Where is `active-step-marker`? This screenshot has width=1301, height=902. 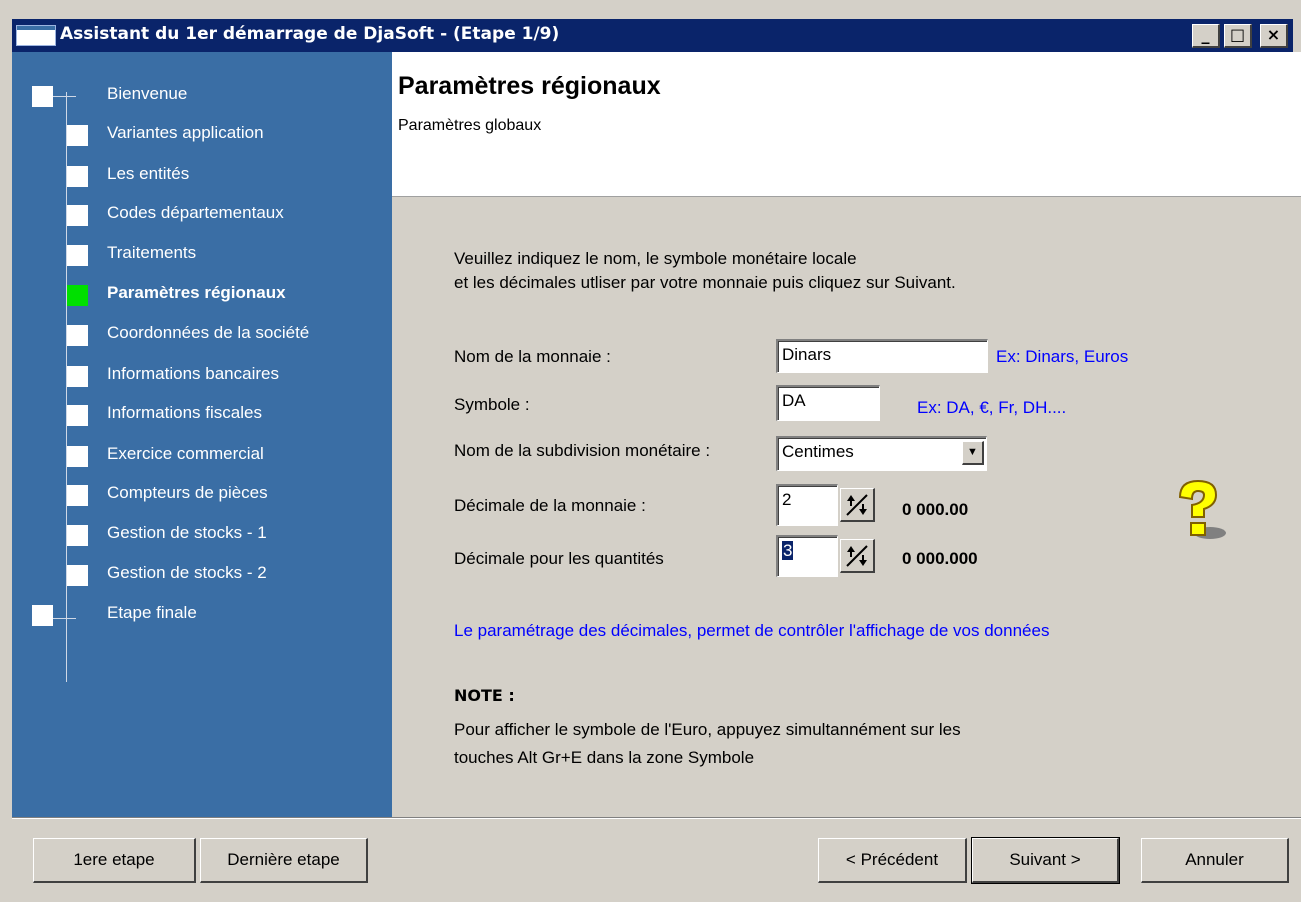
active-step-marker is located at coordinates (77, 295).